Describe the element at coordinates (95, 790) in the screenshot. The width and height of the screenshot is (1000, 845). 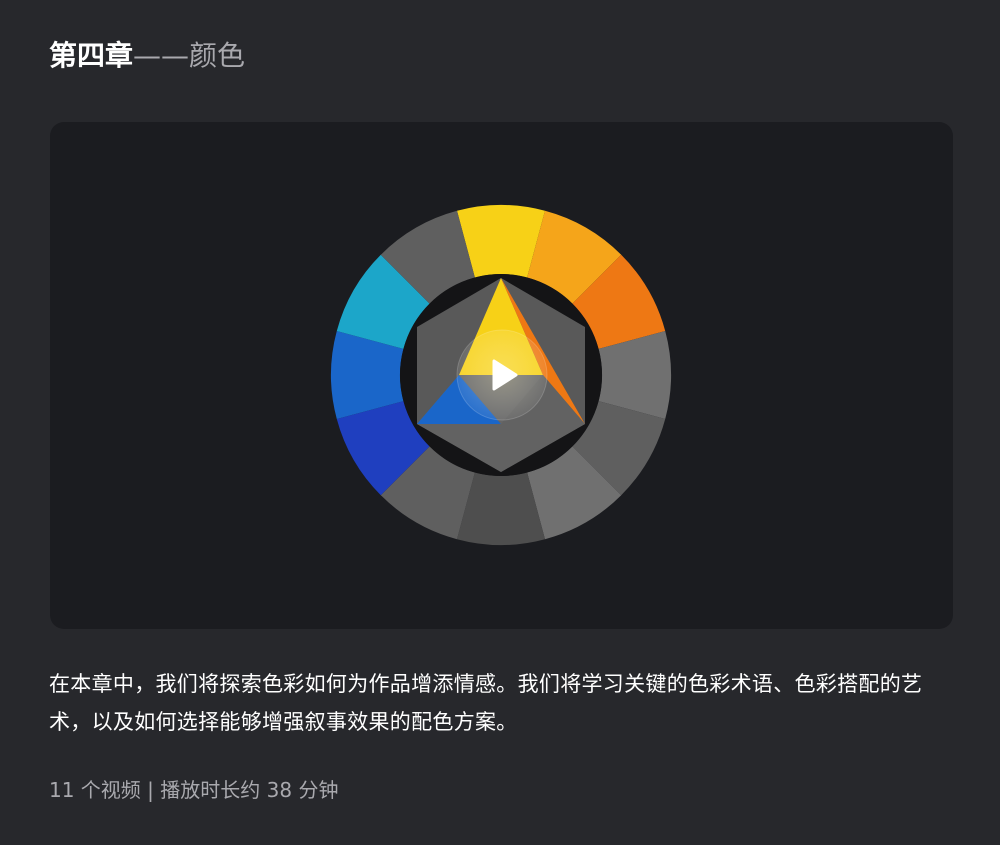
I see `video-count: 11 个视频` at that location.